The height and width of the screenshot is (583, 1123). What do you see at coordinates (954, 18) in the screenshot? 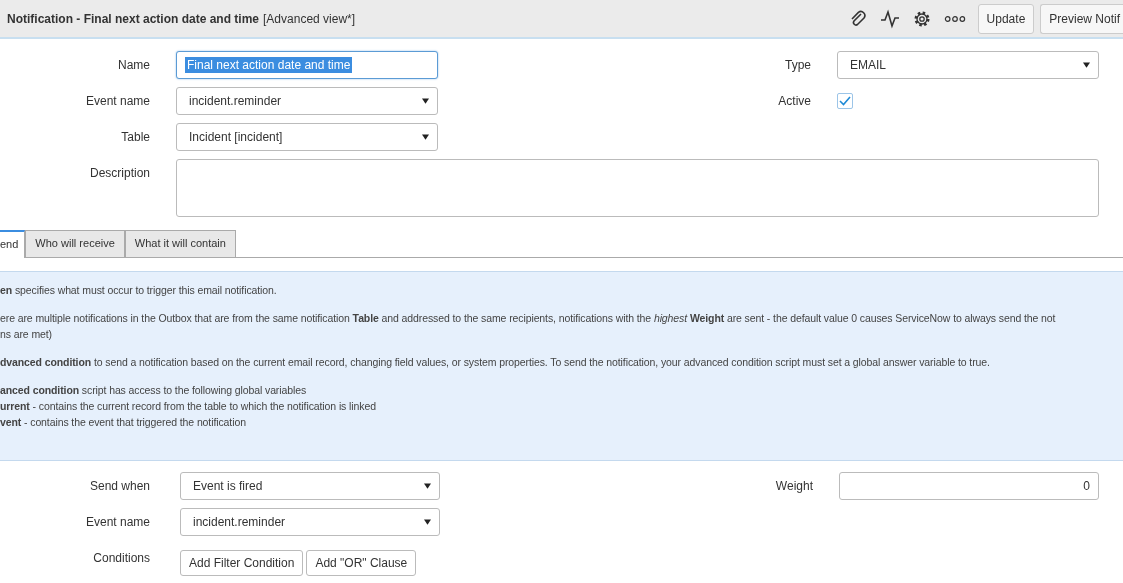
I see `more-icon` at bounding box center [954, 18].